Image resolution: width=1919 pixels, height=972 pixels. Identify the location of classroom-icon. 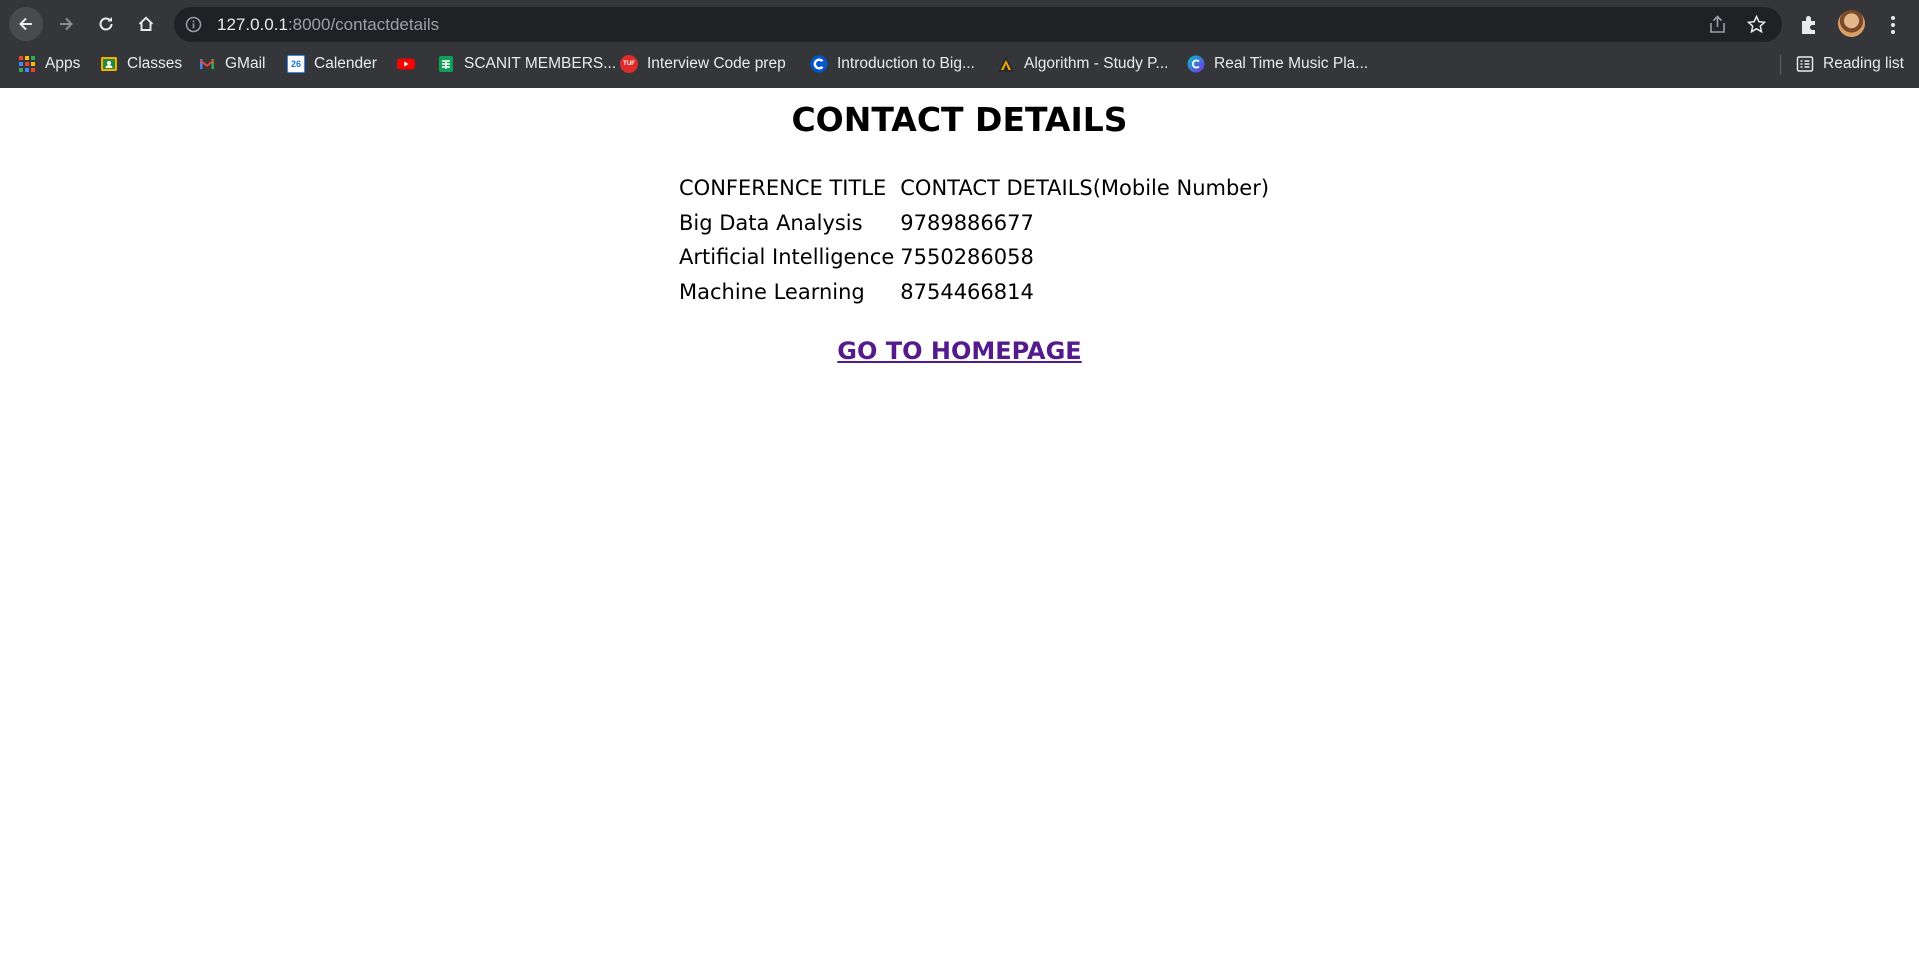
(109, 64).